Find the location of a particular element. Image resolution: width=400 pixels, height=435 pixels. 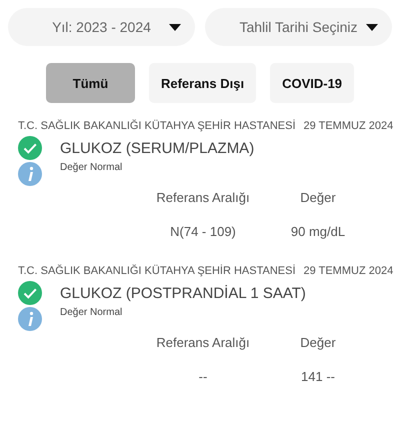

test-name: GLUKOZ (SERUM/PLAZMA) is located at coordinates (157, 148).